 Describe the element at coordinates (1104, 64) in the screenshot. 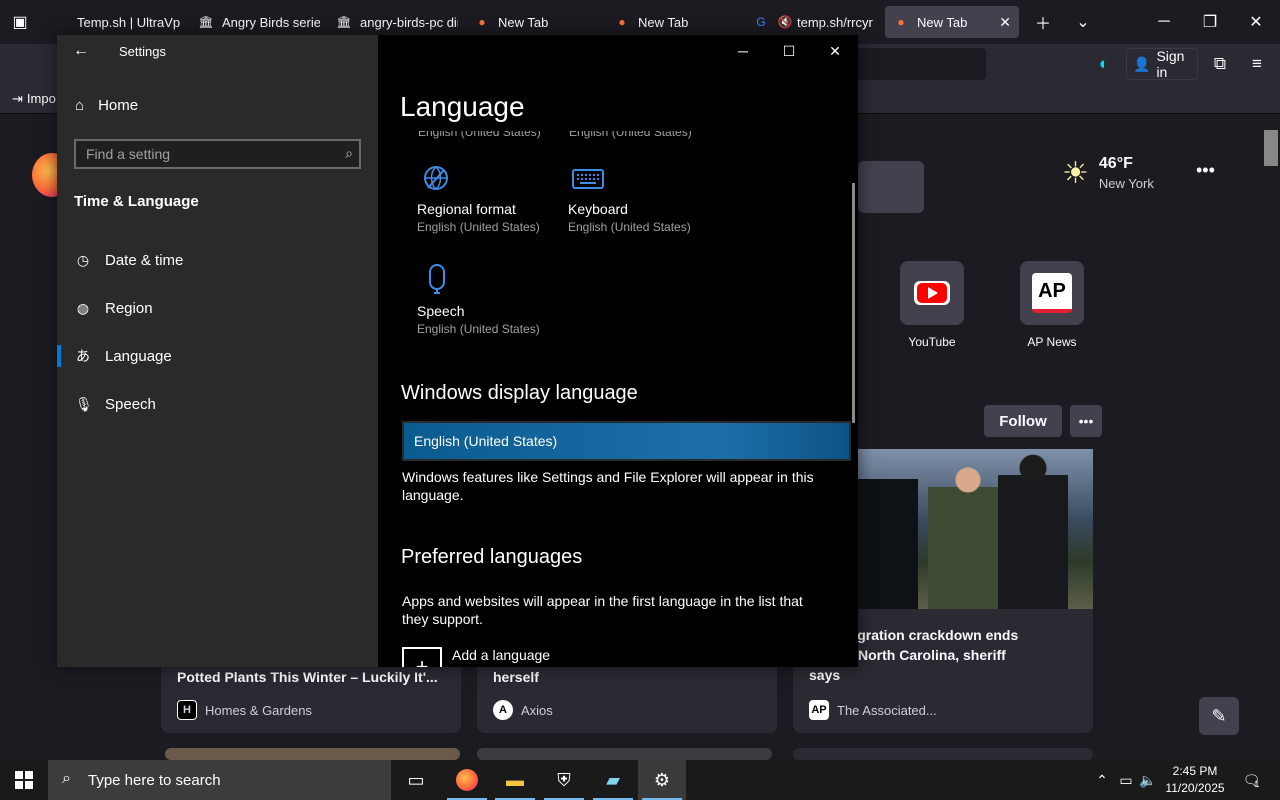

I see `account-sync-icon: ◐` at that location.